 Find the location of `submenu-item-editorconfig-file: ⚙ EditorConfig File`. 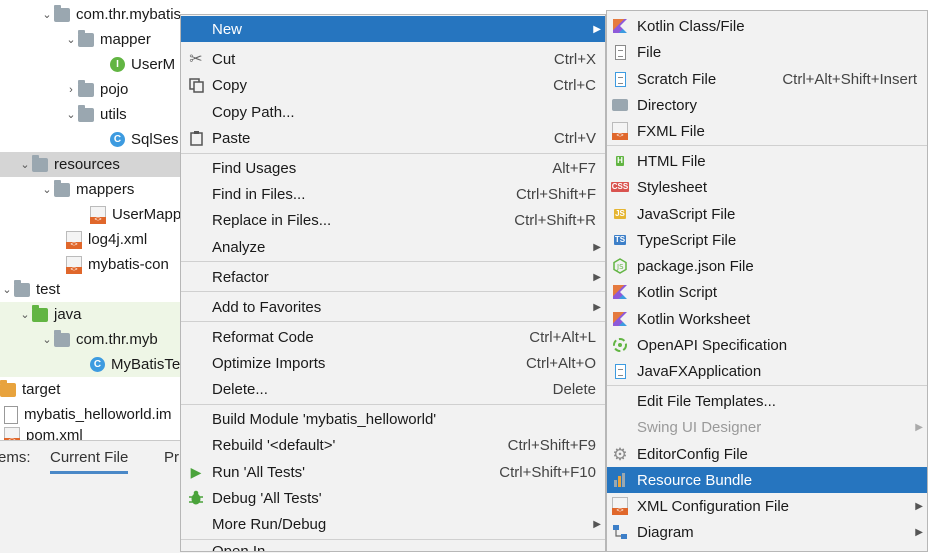

submenu-item-editorconfig-file: ⚙ EditorConfig File is located at coordinates (767, 454).